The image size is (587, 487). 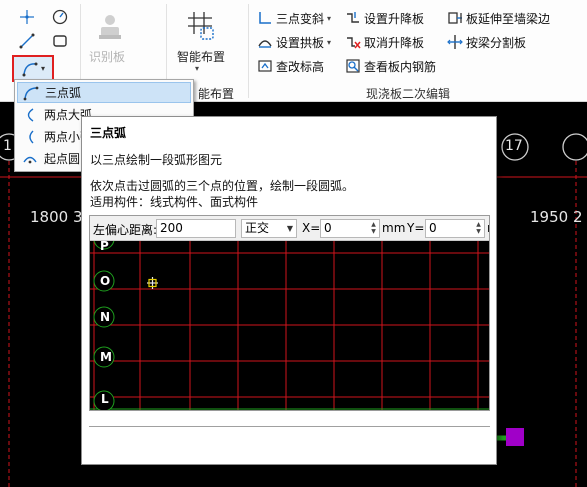 I want to click on ribbon-separator, so click(x=248, y=51).